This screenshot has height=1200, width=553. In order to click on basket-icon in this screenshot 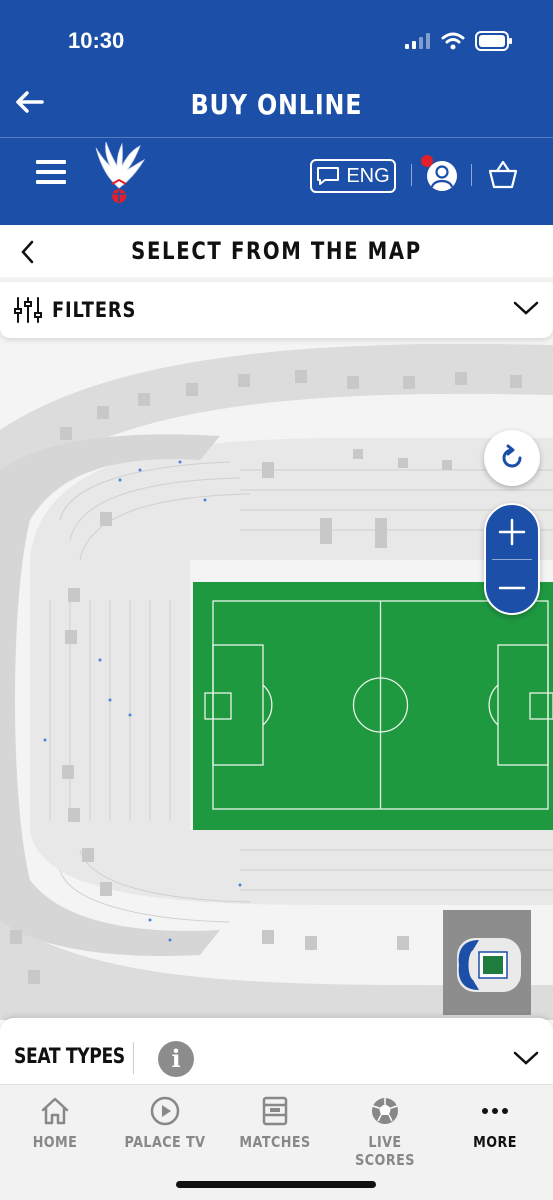, I will do `click(503, 175)`.